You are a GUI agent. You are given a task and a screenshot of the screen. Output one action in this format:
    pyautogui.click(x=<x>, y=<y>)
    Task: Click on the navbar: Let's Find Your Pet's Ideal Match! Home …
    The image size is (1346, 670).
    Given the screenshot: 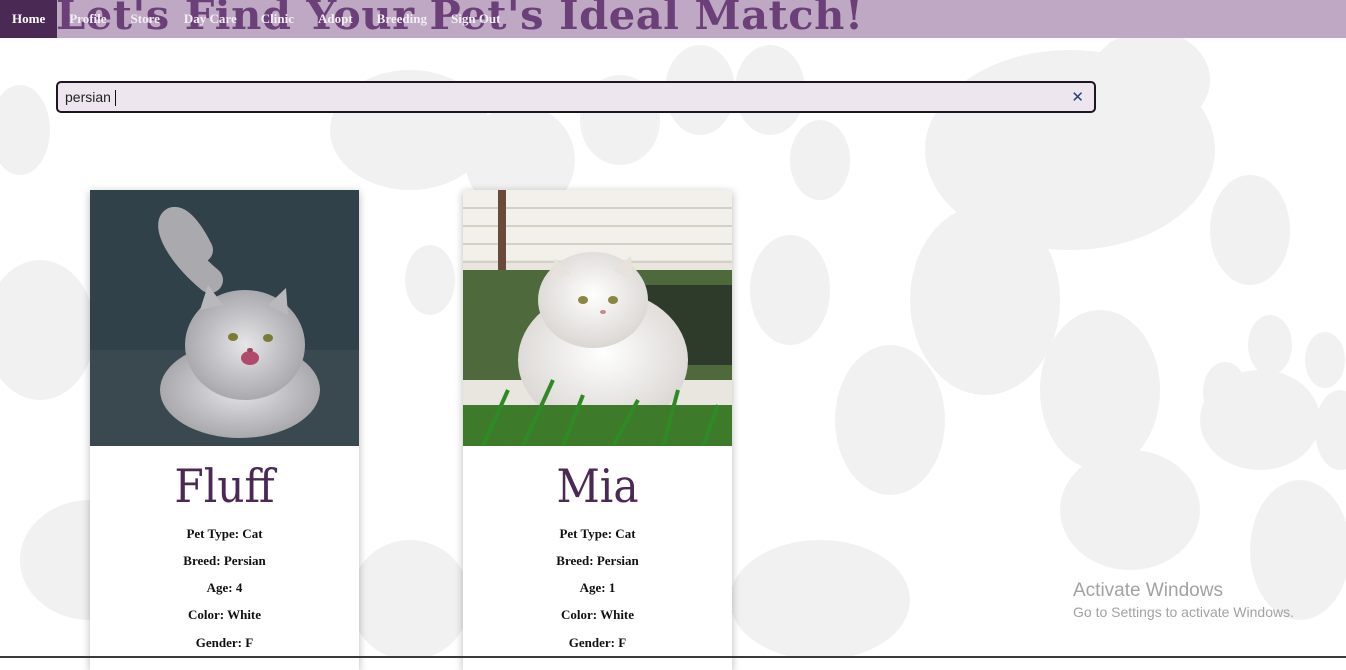 What is the action you would take?
    pyautogui.click(x=673, y=19)
    